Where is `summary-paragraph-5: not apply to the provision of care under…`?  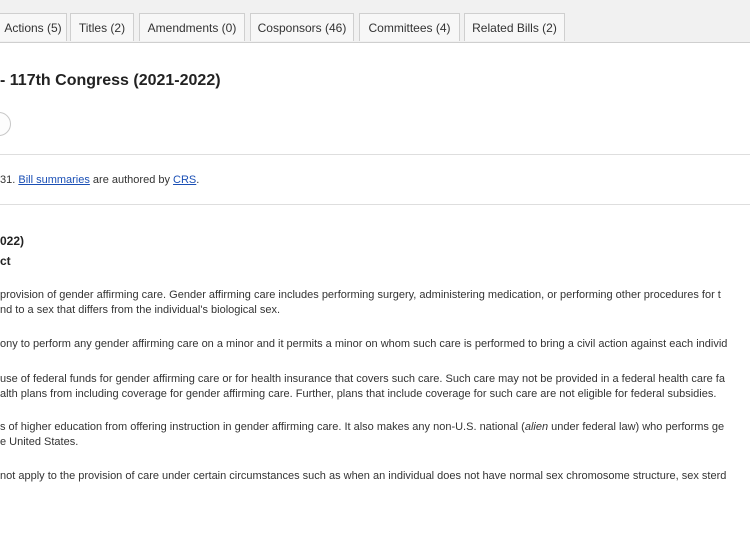 summary-paragraph-5: not apply to the provision of care under… is located at coordinates (375, 476).